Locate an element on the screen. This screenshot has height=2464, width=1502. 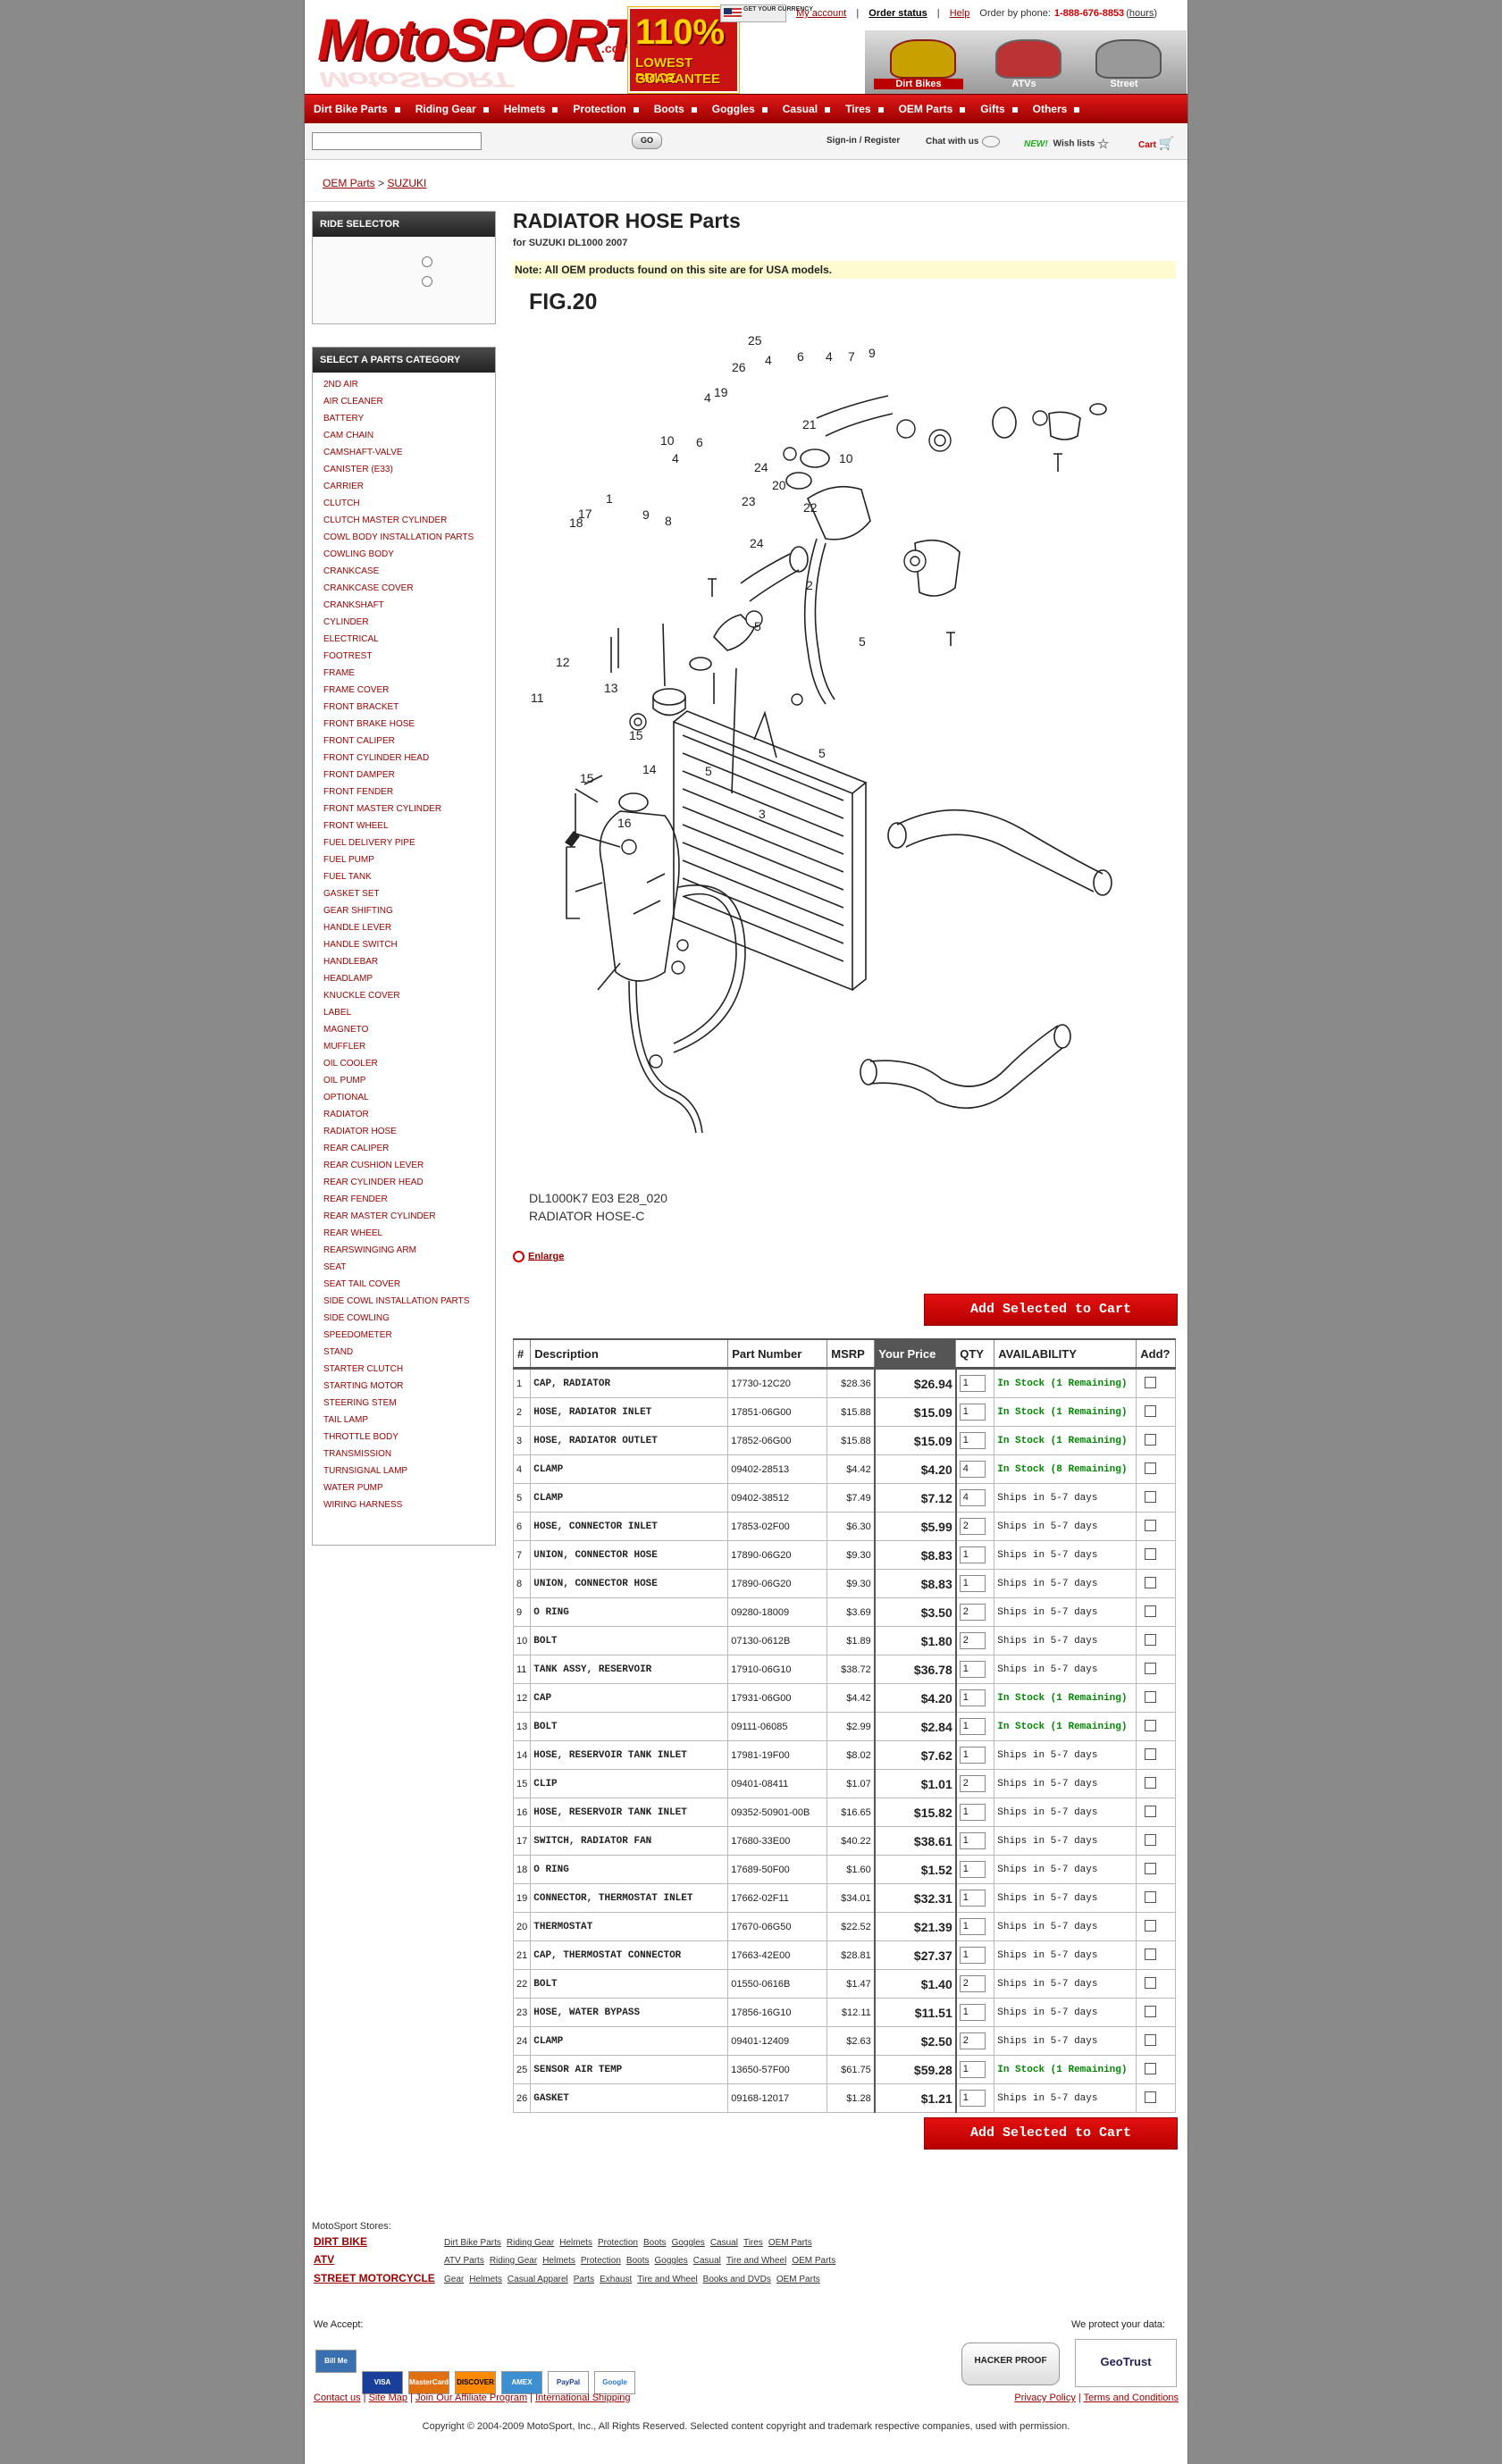
store-link: Tires is located at coordinates (753, 2243).